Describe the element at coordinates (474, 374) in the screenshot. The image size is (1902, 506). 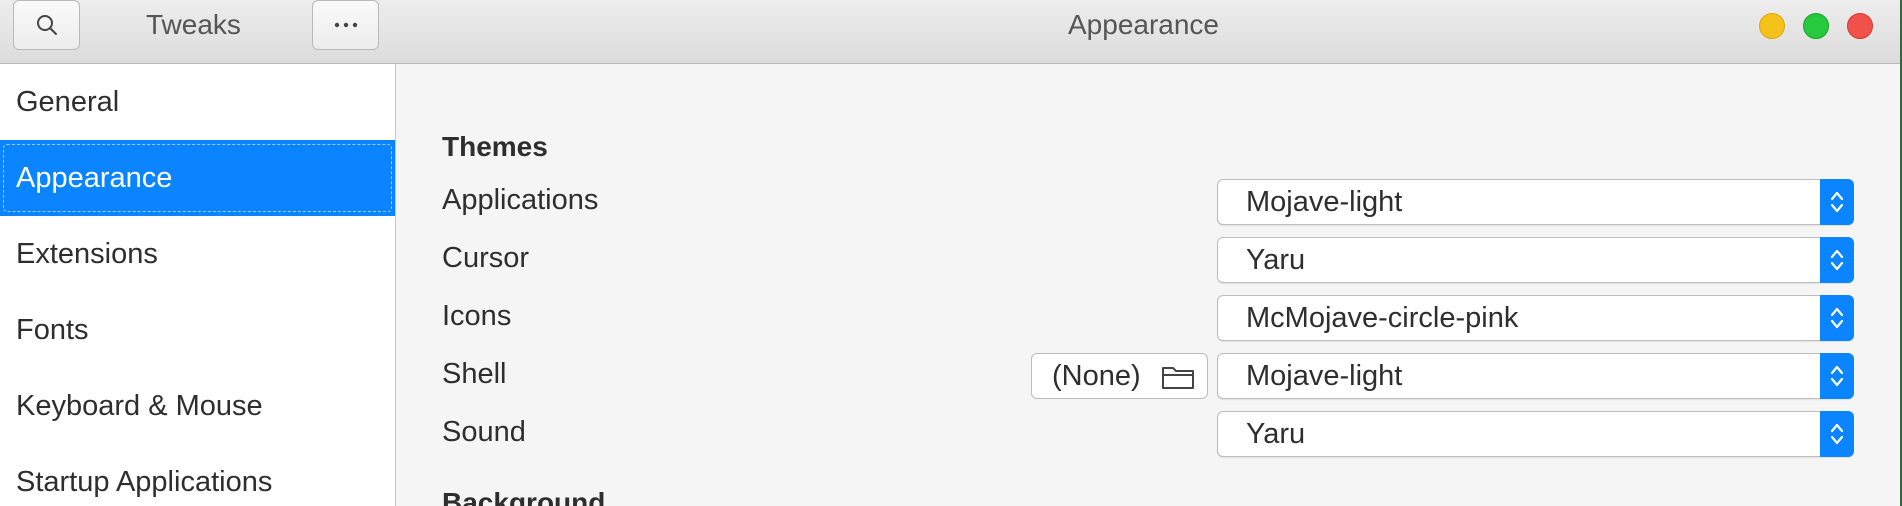
I see `shell-label: Shell` at that location.